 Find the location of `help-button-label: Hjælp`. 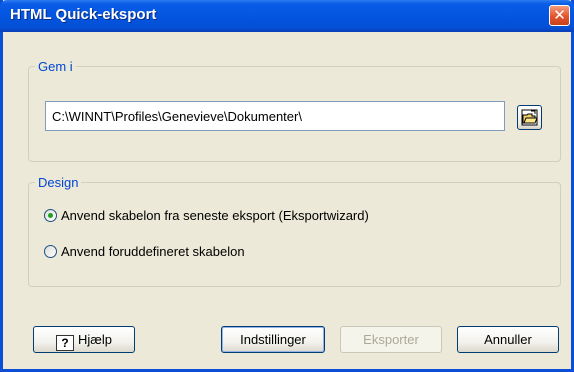

help-button-label: Hjælp is located at coordinates (95, 339).